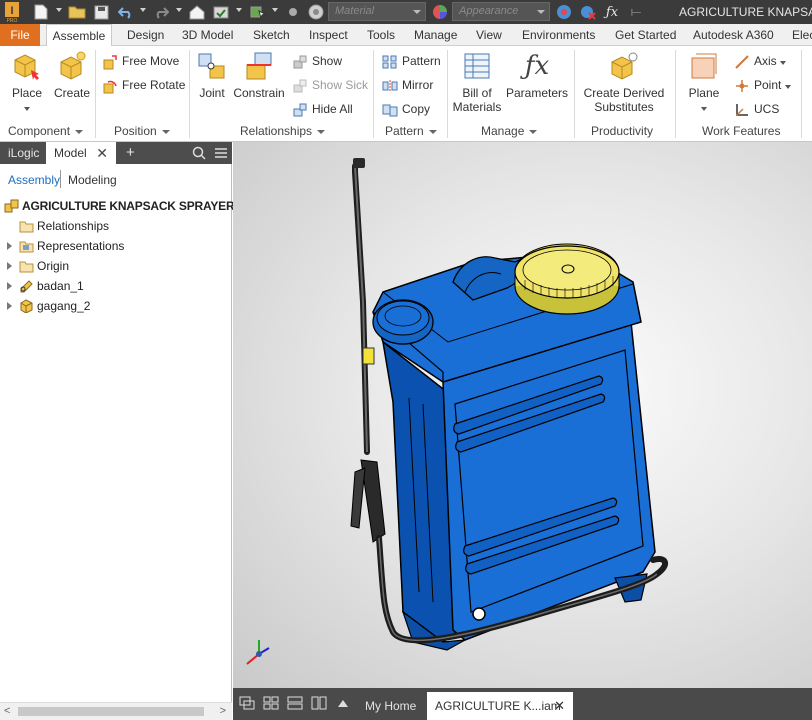  I want to click on group-manage: Manage, so click(509, 131).